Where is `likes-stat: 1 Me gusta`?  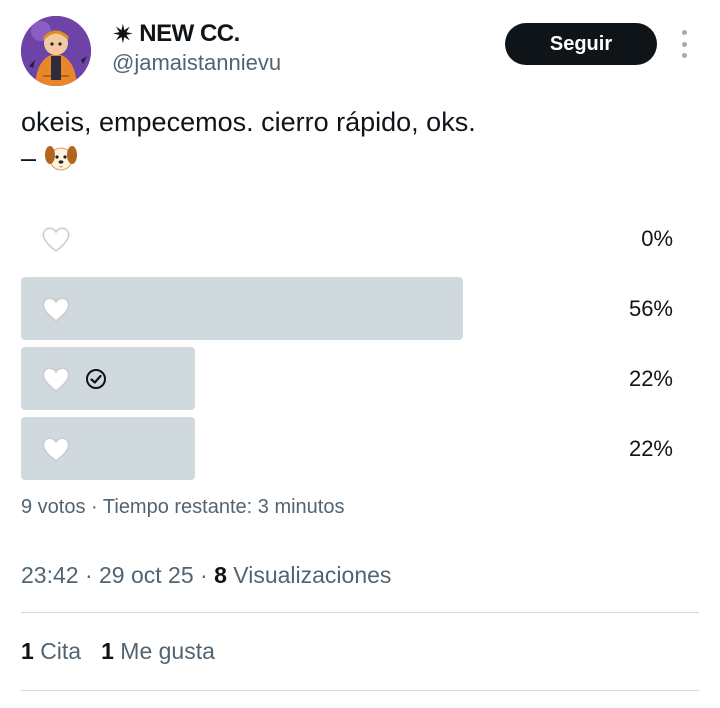 likes-stat: 1 Me gusta is located at coordinates (158, 651).